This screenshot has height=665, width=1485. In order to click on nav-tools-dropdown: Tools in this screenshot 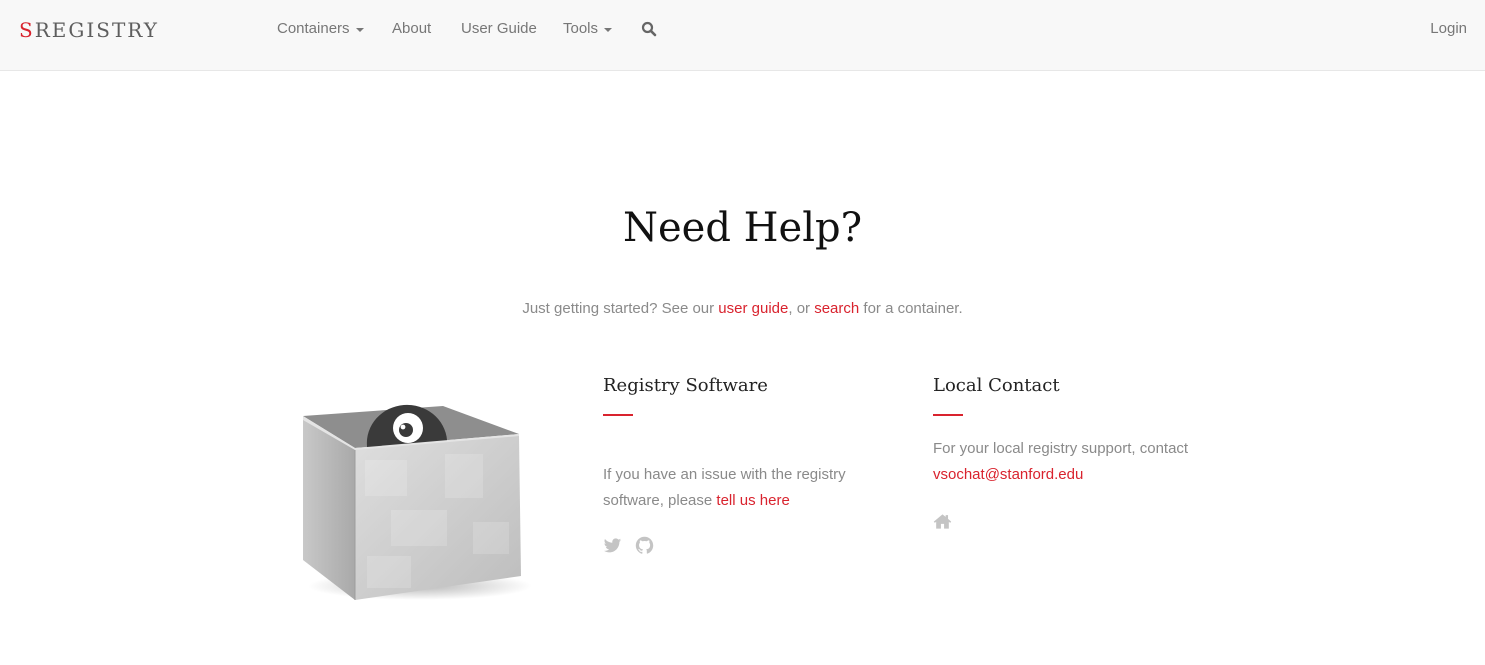, I will do `click(588, 28)`.